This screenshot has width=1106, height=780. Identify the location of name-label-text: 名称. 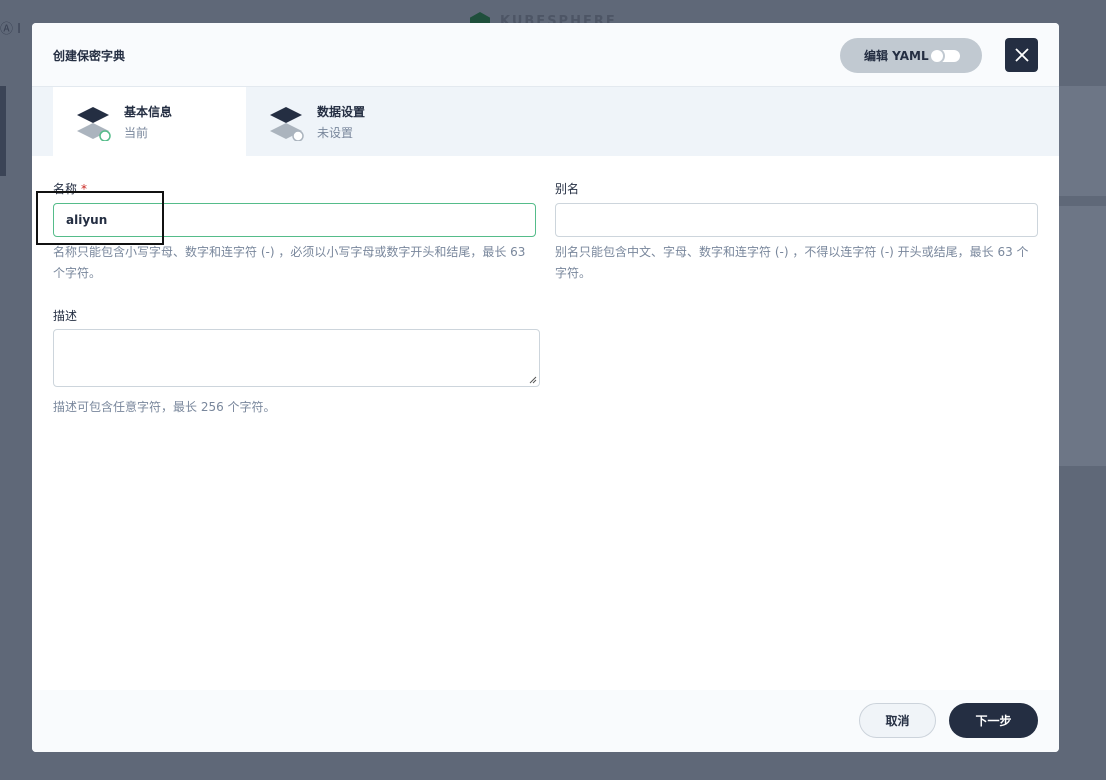
(65, 189).